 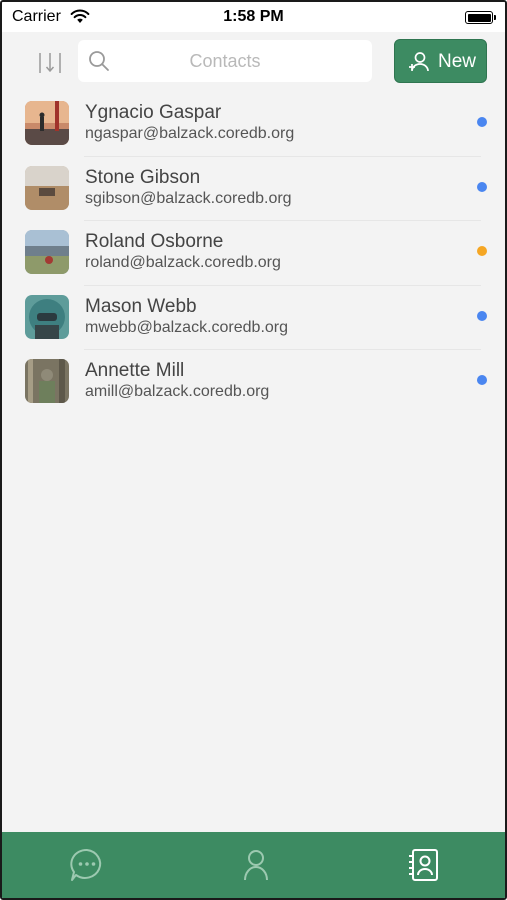 I want to click on contact-name: Mason Webb, so click(x=141, y=306).